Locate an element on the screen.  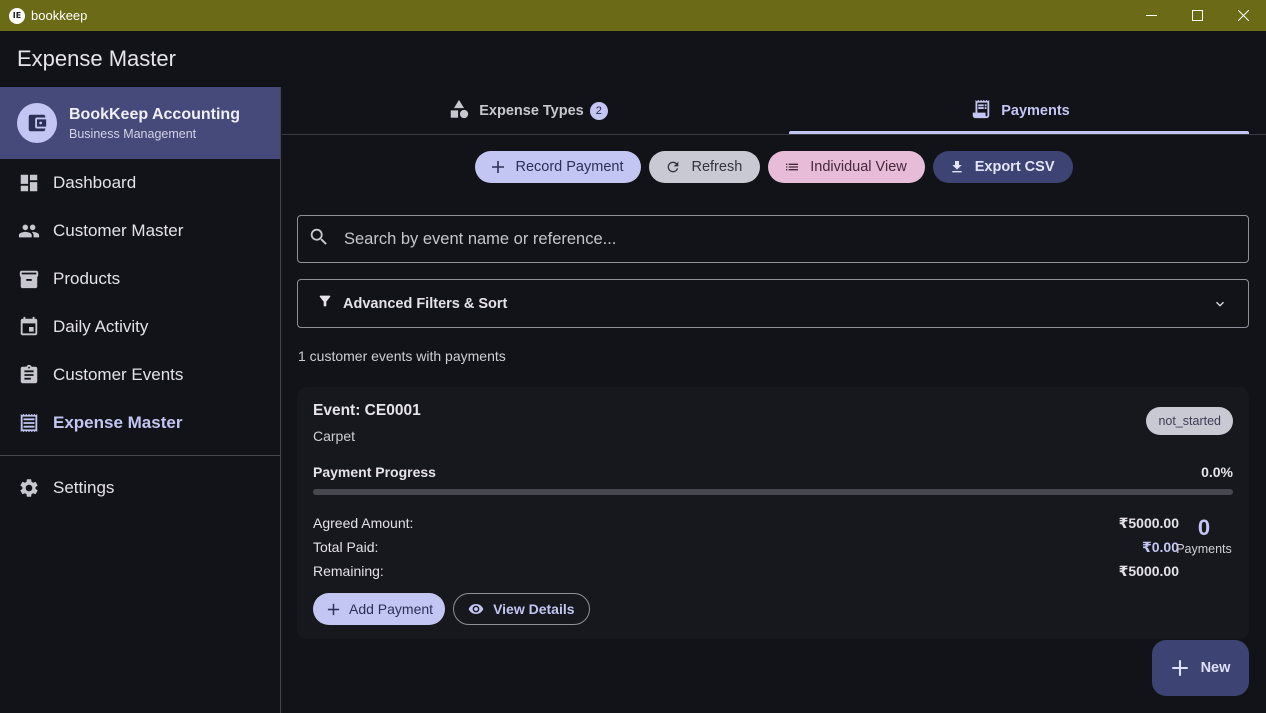
view-details-button: View Details is located at coordinates (521, 609).